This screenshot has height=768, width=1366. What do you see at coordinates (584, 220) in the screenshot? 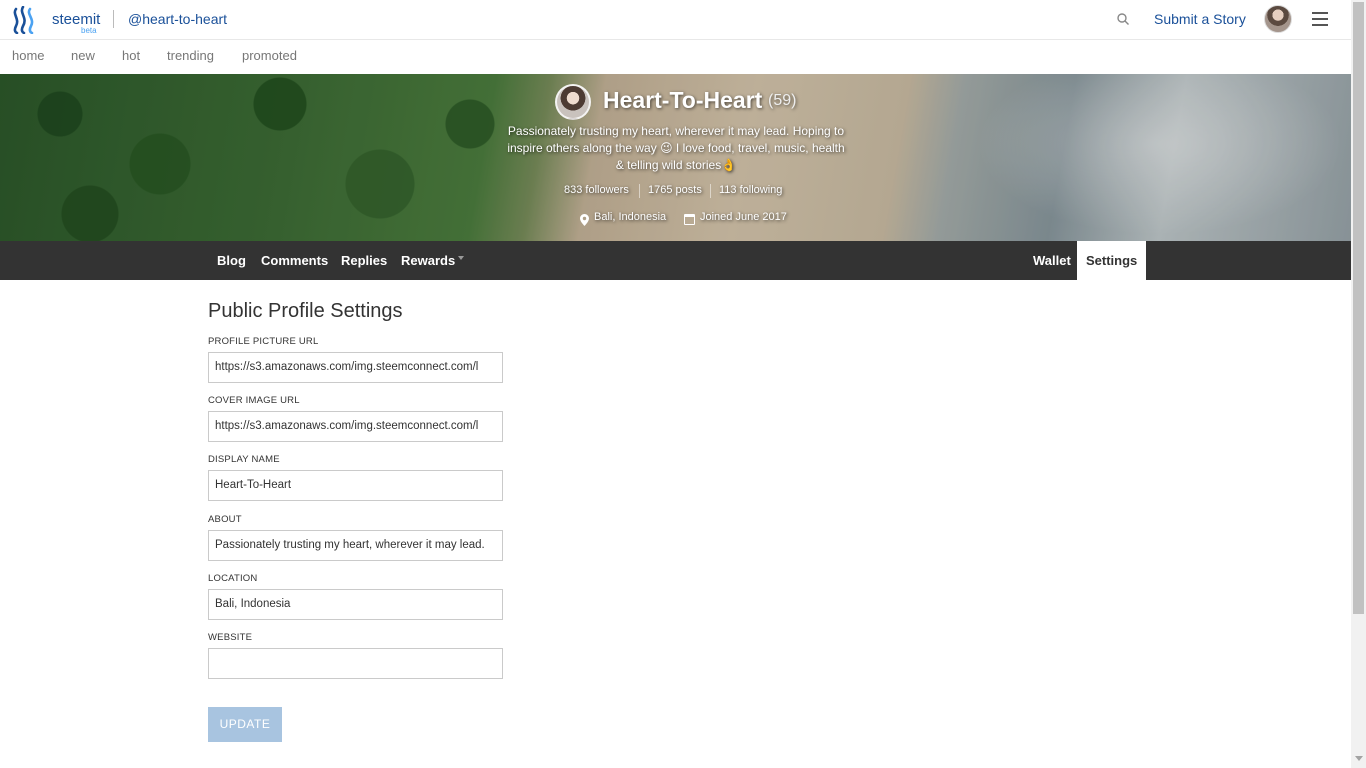
I see `location-pin-icon` at bounding box center [584, 220].